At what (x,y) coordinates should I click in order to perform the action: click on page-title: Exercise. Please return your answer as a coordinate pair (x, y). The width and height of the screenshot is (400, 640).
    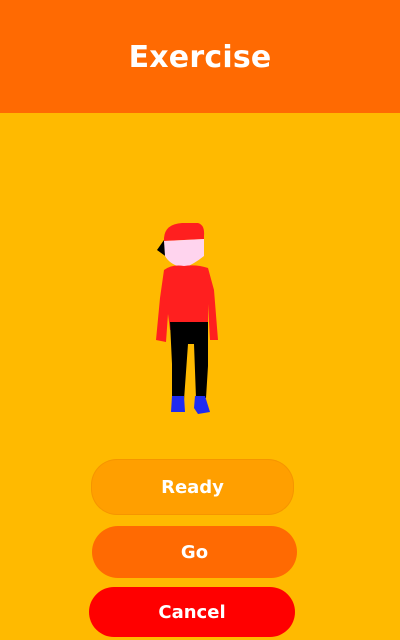
    Looking at the image, I should click on (200, 57).